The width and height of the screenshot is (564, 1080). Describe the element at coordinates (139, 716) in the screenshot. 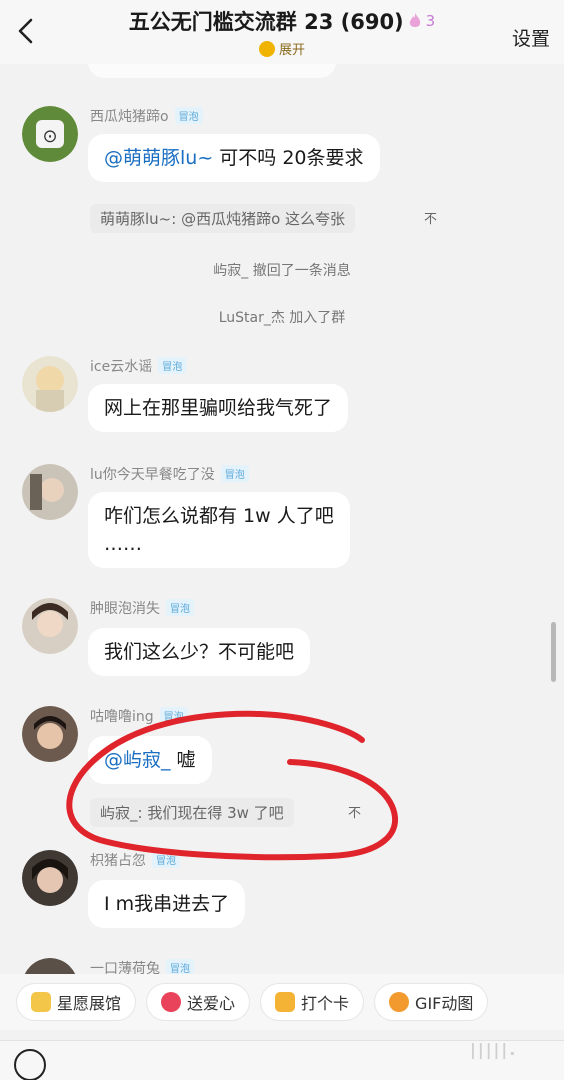

I see `sender-name: 咕噜噜ing 冒泡` at that location.